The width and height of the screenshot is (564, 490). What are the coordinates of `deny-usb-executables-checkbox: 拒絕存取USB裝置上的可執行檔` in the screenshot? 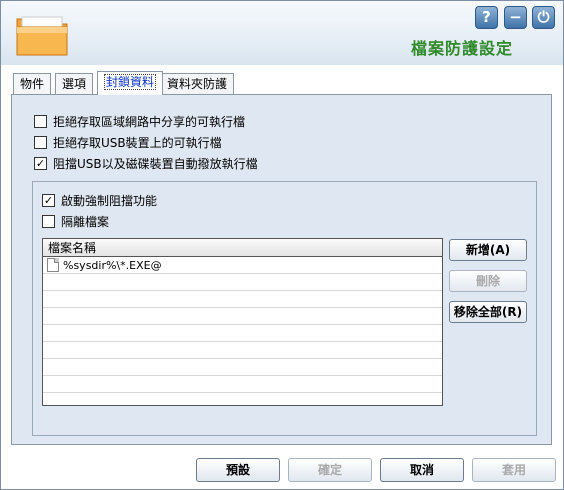 It's located at (128, 142).